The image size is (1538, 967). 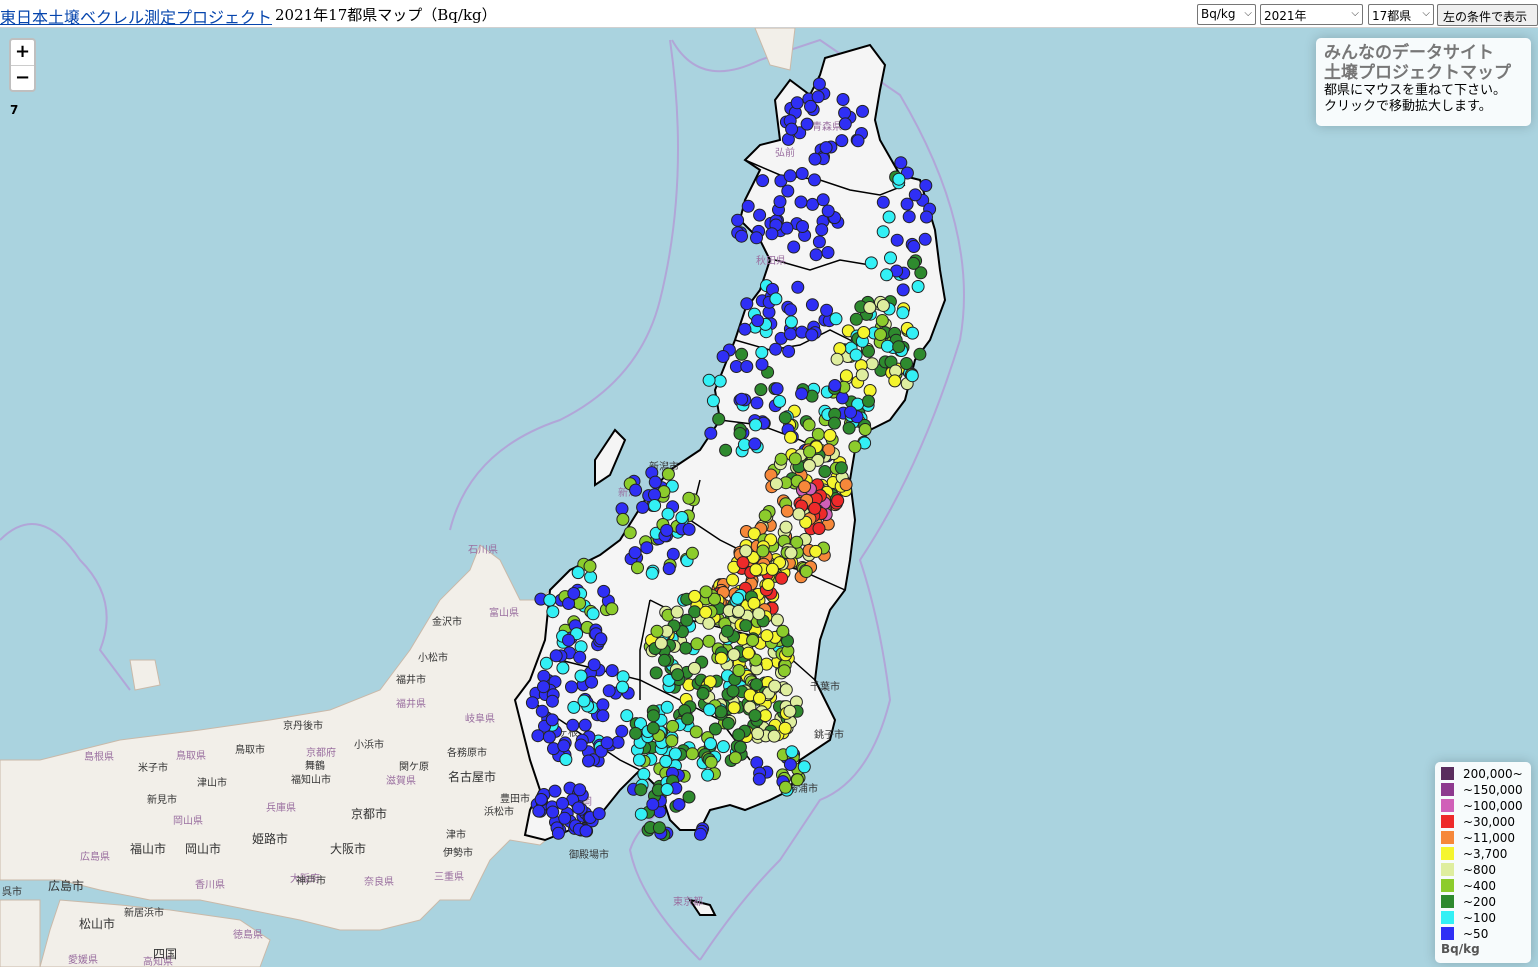 I want to click on site-link: 東日本土壌ベクレル測定プロジェクト, so click(x=136, y=16).